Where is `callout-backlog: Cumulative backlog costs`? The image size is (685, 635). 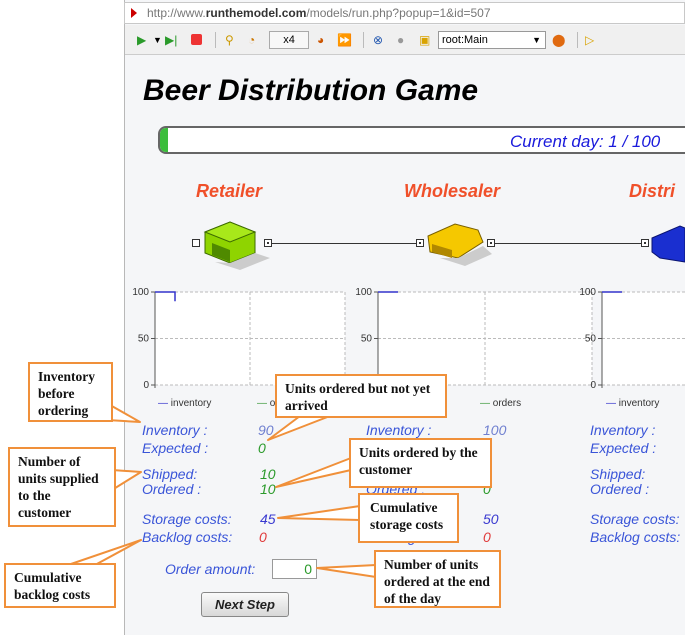
callout-backlog: Cumulative backlog costs is located at coordinates (60, 585).